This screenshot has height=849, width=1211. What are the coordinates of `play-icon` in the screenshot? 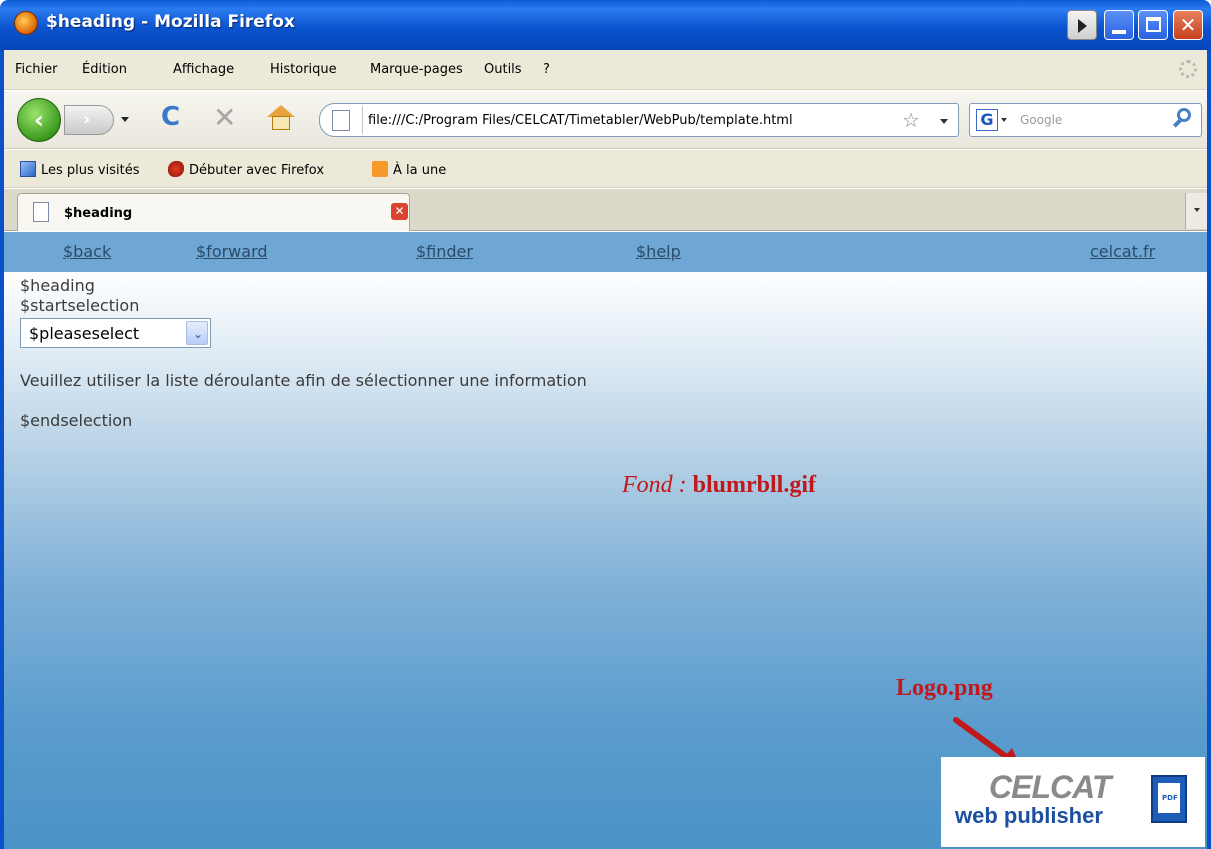 It's located at (1082, 26).